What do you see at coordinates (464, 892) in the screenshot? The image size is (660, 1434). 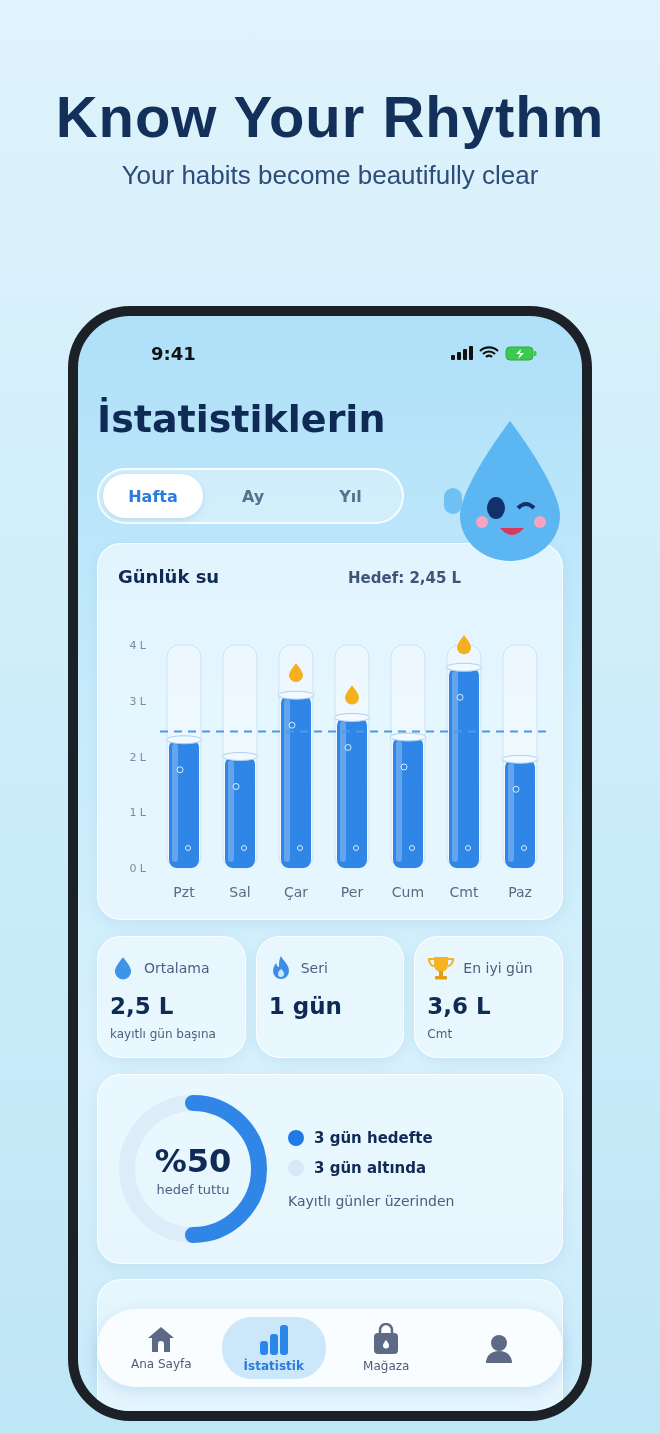 I see `day-label: Cmt` at bounding box center [464, 892].